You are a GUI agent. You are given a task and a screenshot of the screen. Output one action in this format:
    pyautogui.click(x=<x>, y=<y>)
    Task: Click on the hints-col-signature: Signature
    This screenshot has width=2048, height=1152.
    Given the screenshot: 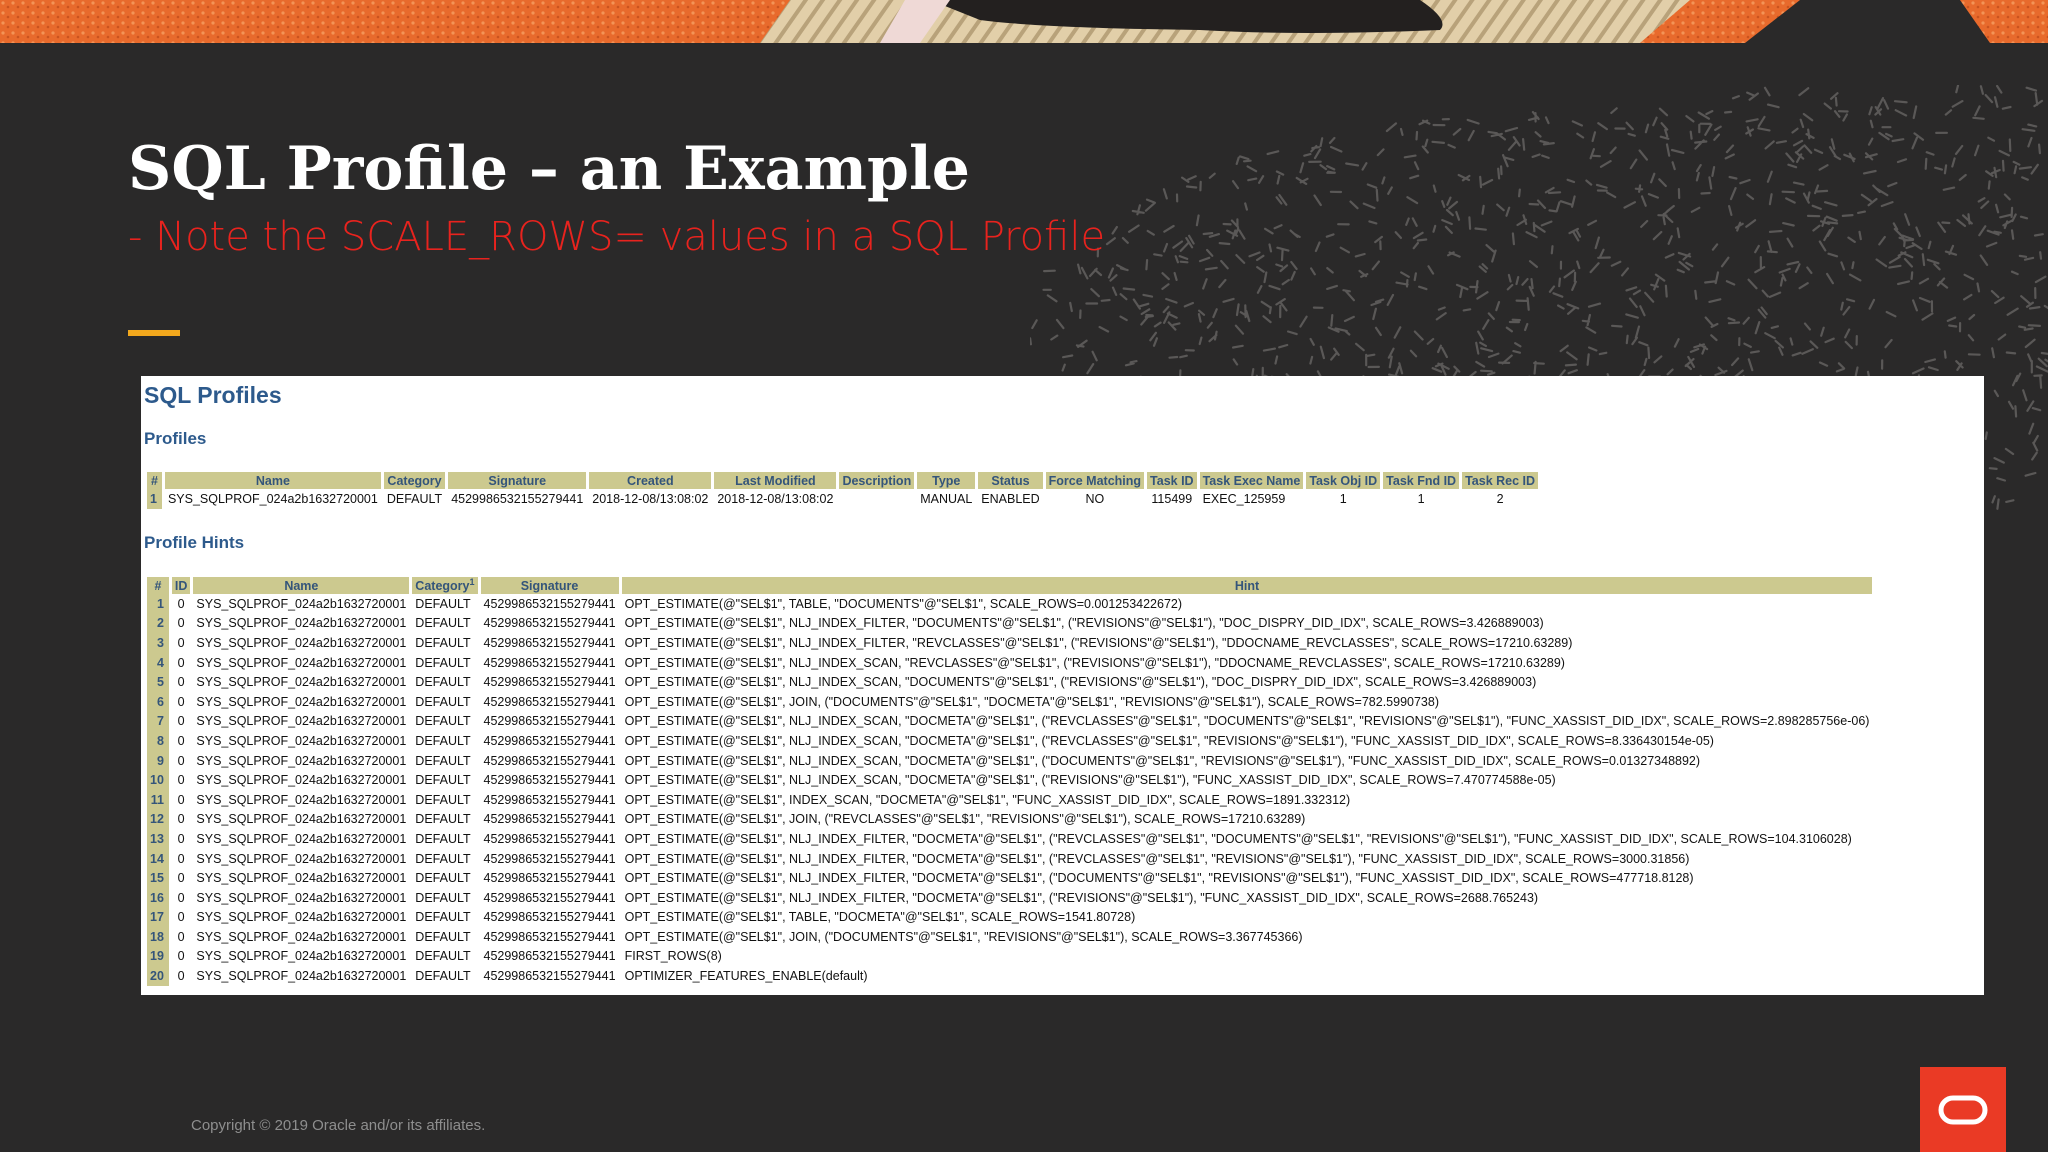 What is the action you would take?
    pyautogui.click(x=549, y=585)
    